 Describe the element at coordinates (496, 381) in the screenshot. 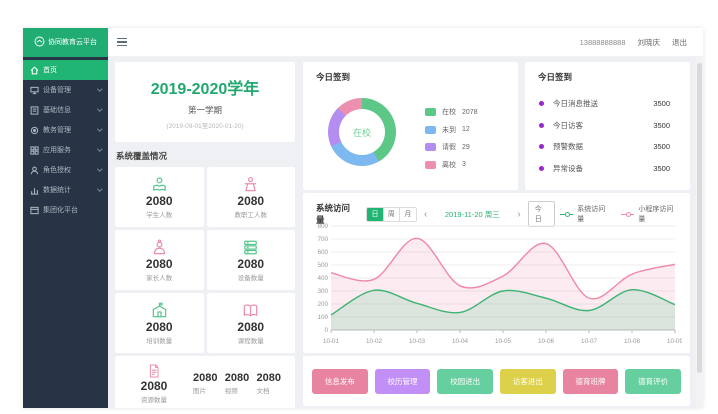

I see `quick-actions-card: 信息发布 校历管理 校园进出 访客进出 德育班牌 德育评价` at that location.